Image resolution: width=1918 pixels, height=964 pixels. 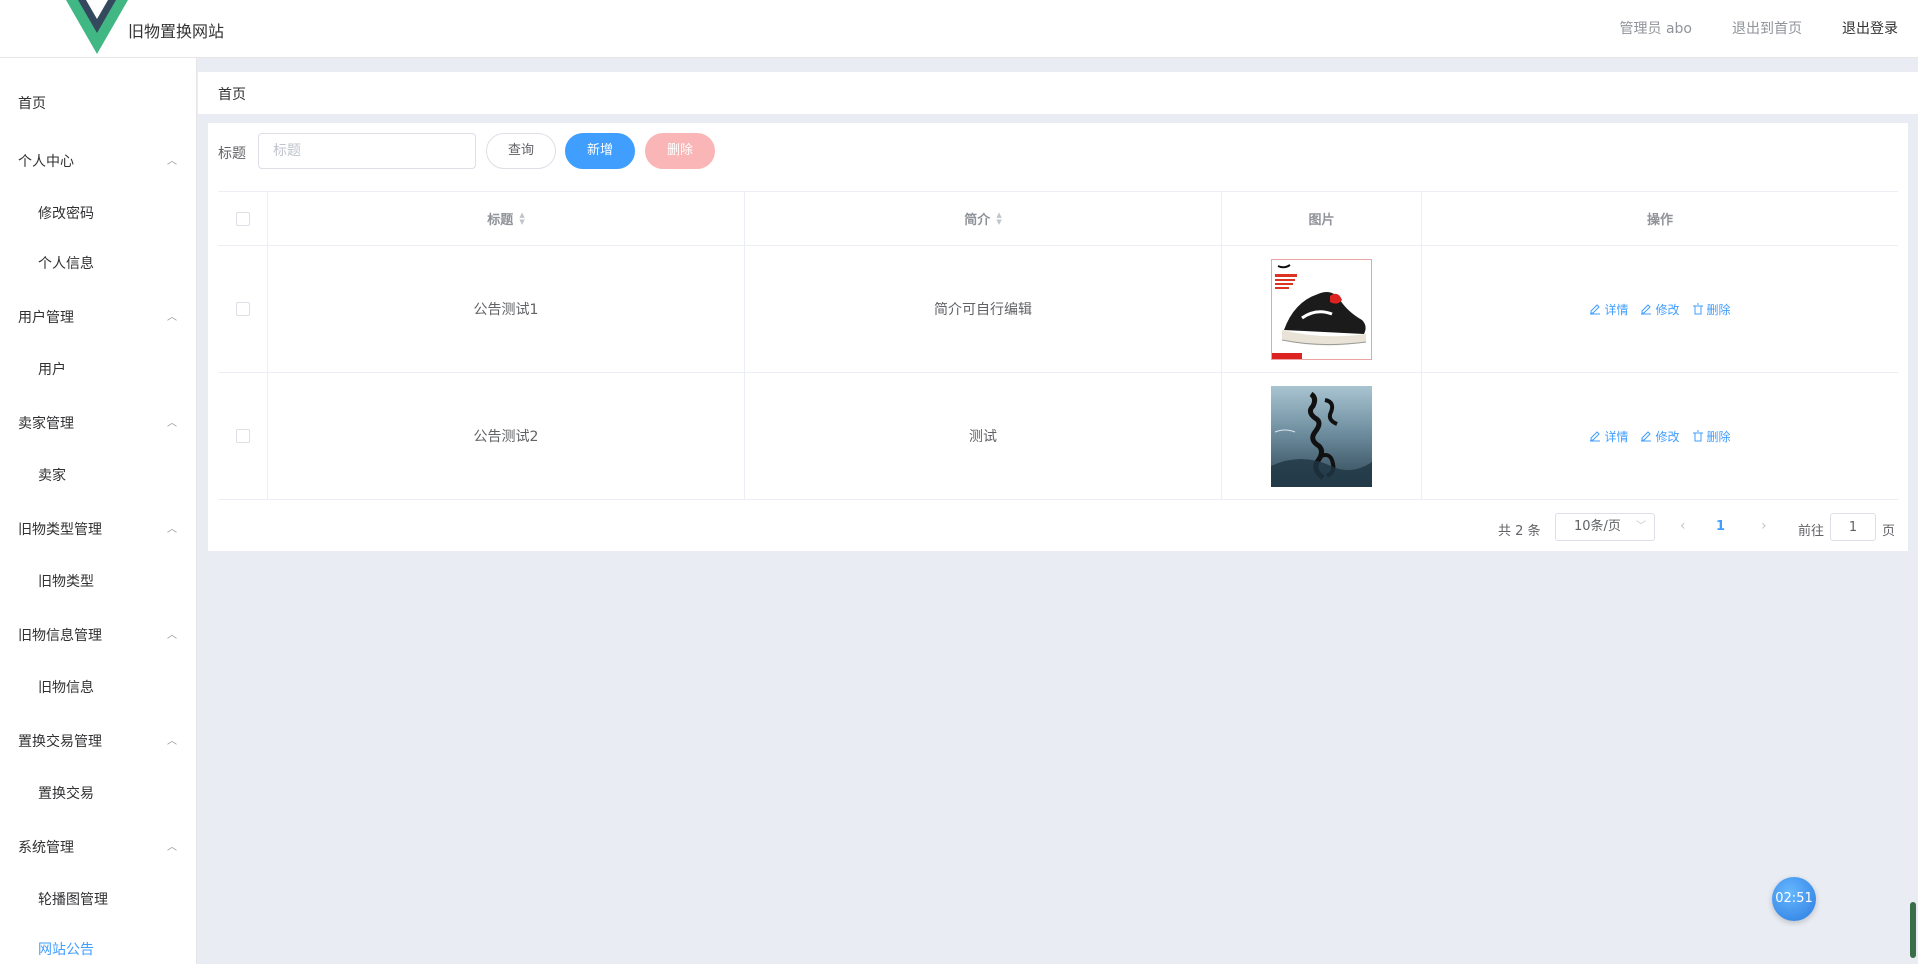 What do you see at coordinates (1683, 526) in the screenshot?
I see `prev-page-icon: ‹` at bounding box center [1683, 526].